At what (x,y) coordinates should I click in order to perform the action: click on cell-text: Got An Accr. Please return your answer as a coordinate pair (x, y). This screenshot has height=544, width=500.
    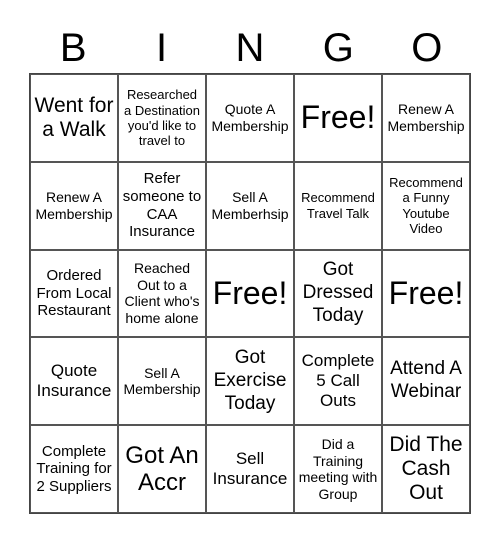
    Looking at the image, I should click on (162, 469).